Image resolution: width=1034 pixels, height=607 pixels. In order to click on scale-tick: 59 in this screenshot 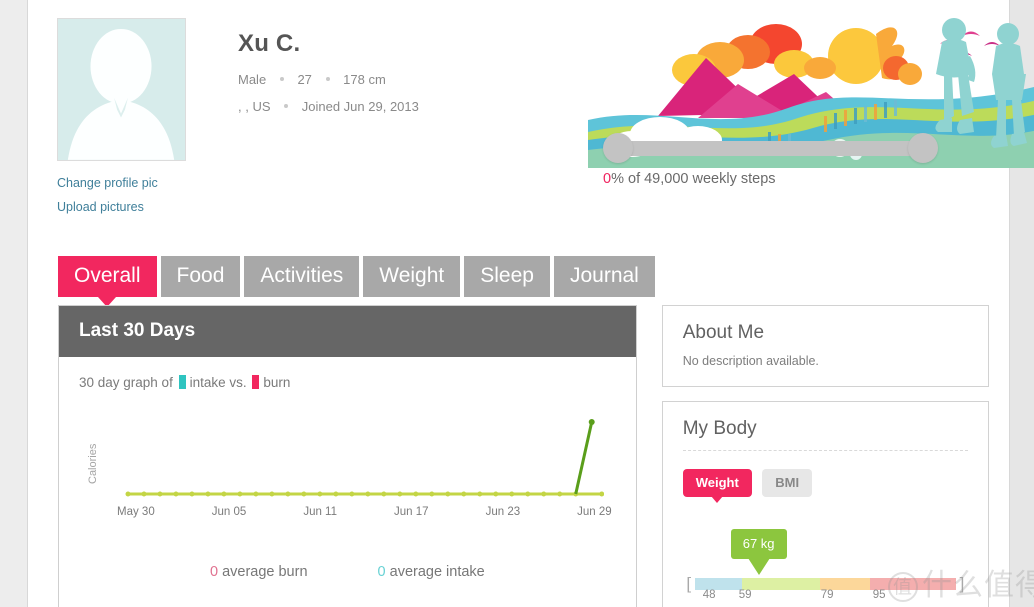, I will do `click(745, 595)`.